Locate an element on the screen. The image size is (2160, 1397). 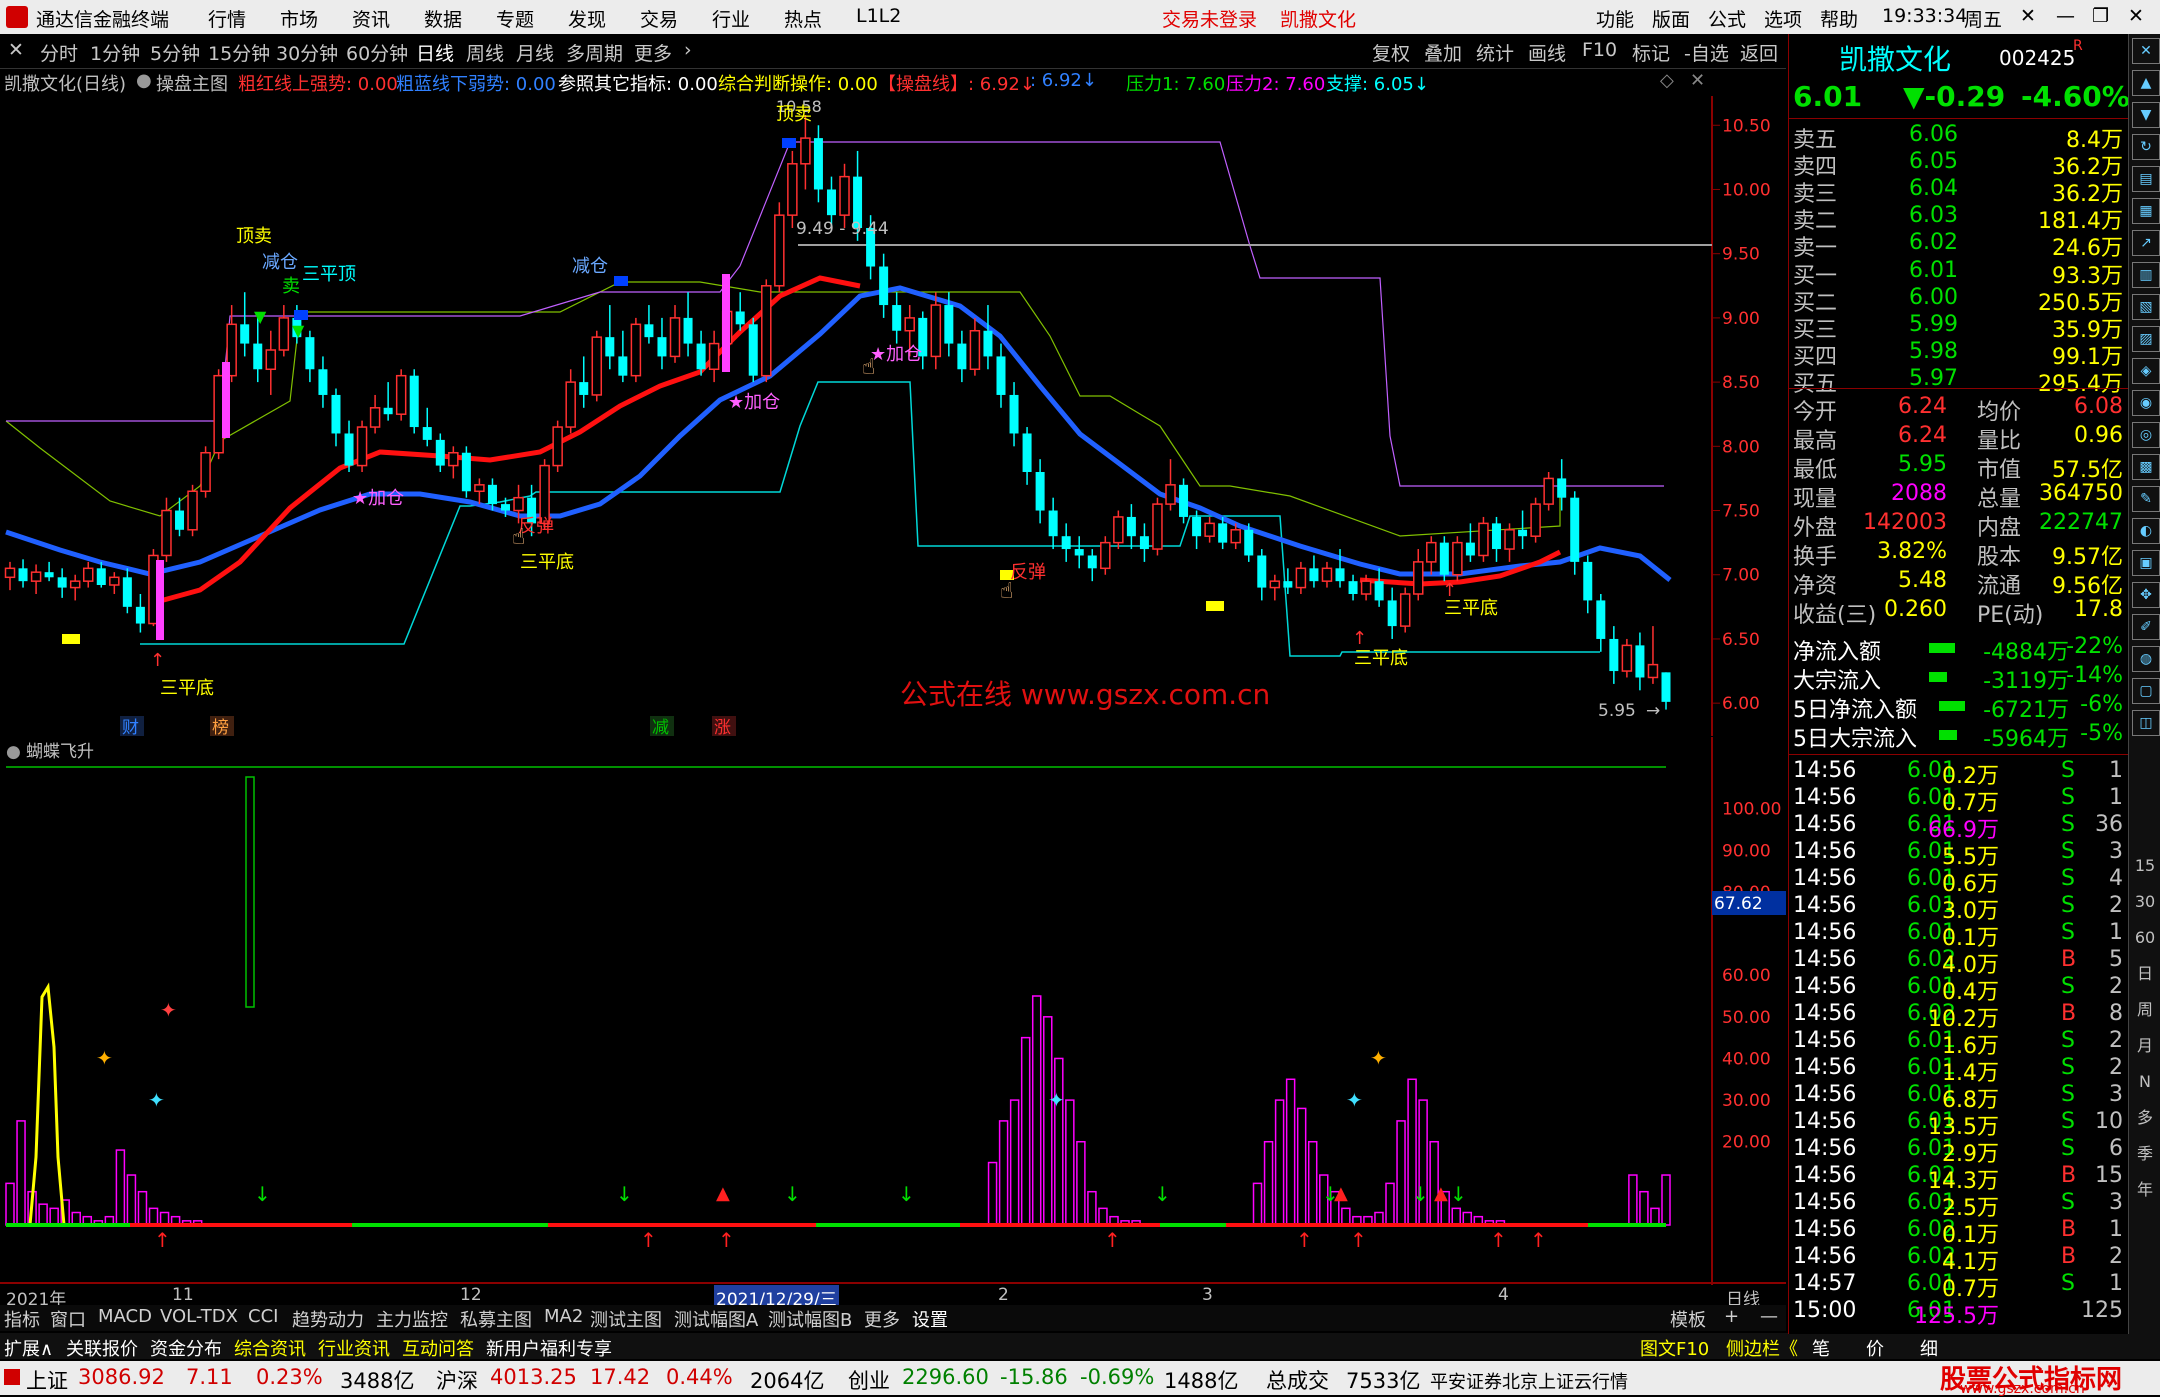
login-status: 交易未登录 is located at coordinates (1209, 18).